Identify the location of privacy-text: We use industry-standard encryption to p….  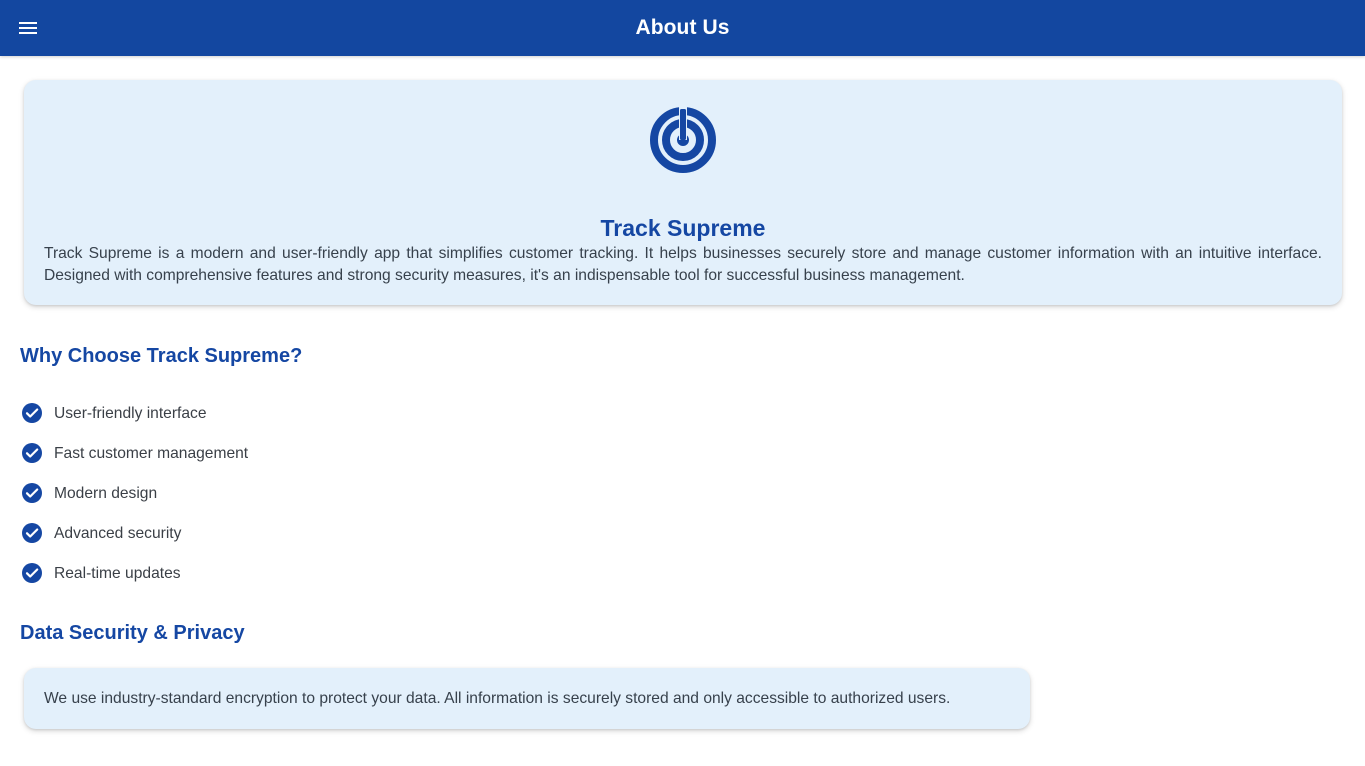
(497, 698).